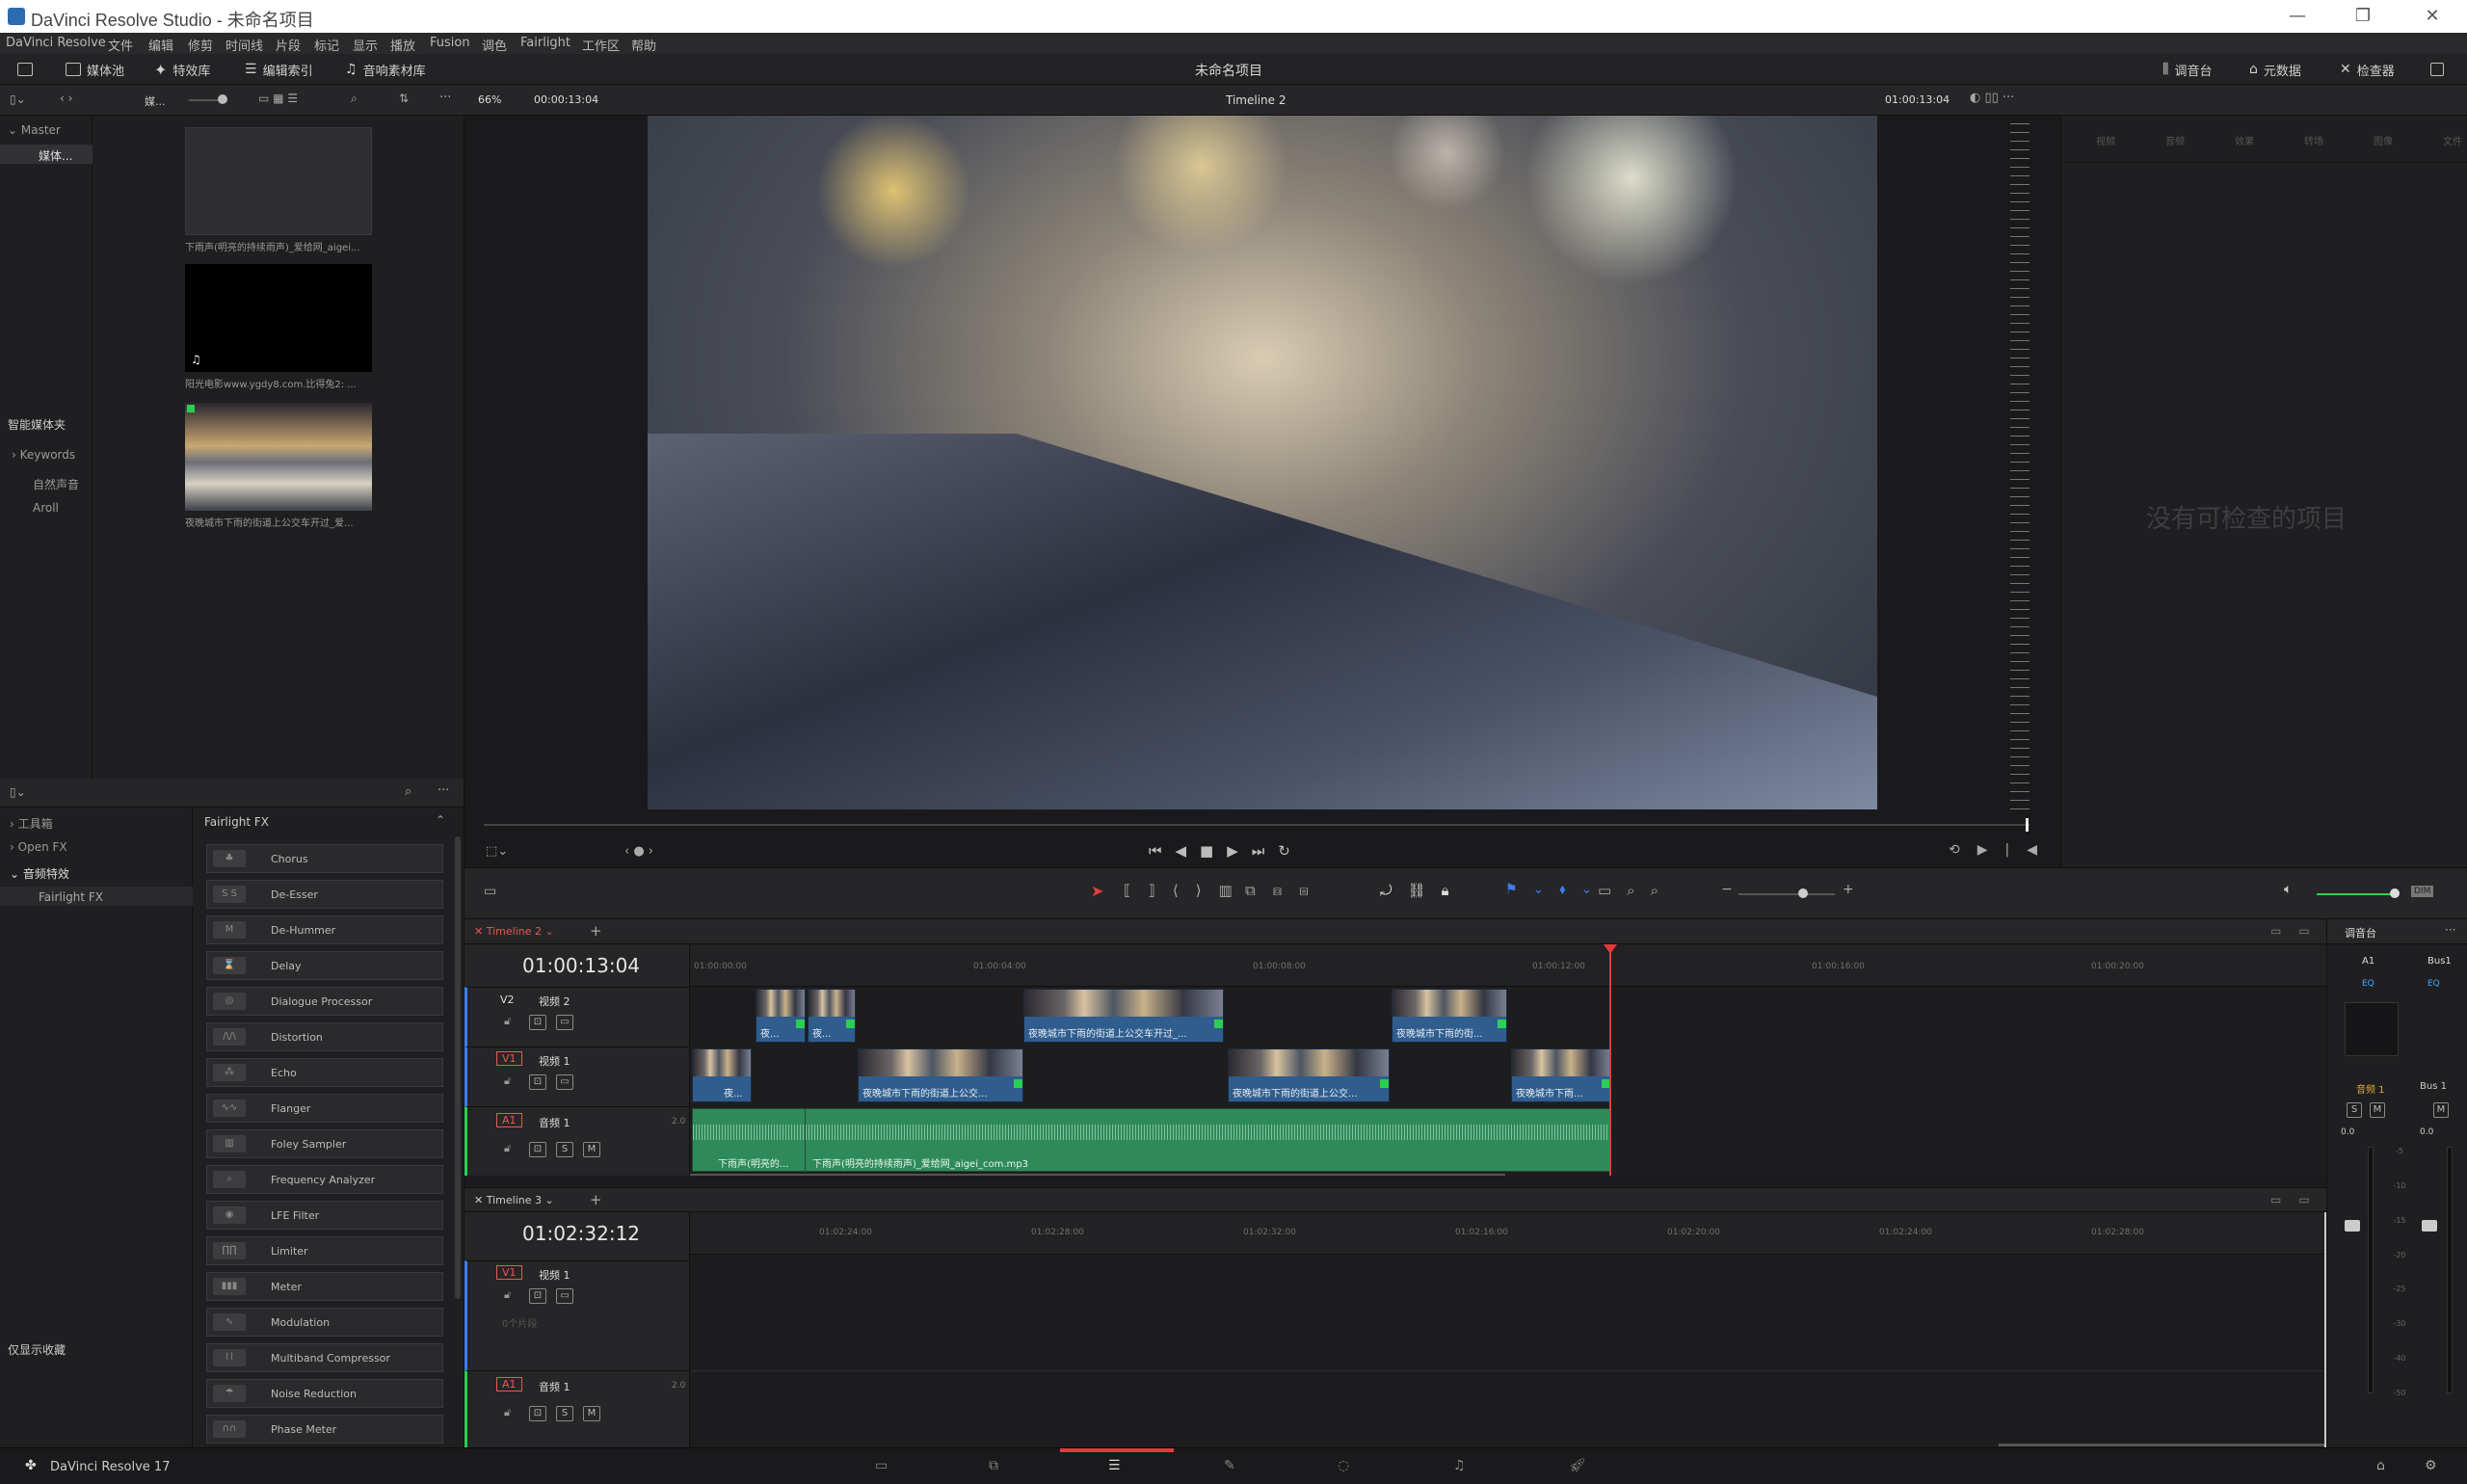 Image resolution: width=2467 pixels, height=1484 pixels. I want to click on smart-bin-item: Aroll, so click(46, 508).